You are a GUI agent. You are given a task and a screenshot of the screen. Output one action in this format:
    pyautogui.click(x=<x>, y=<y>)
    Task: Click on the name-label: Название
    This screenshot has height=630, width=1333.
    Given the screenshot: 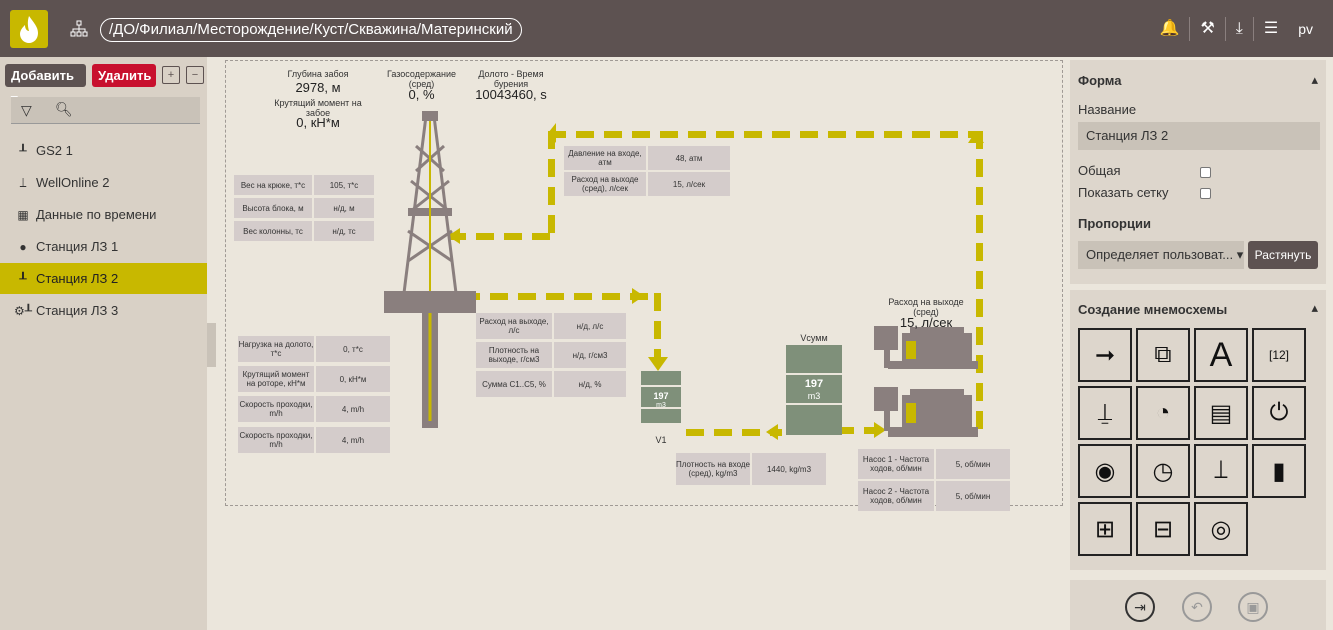 What is the action you would take?
    pyautogui.click(x=1107, y=109)
    